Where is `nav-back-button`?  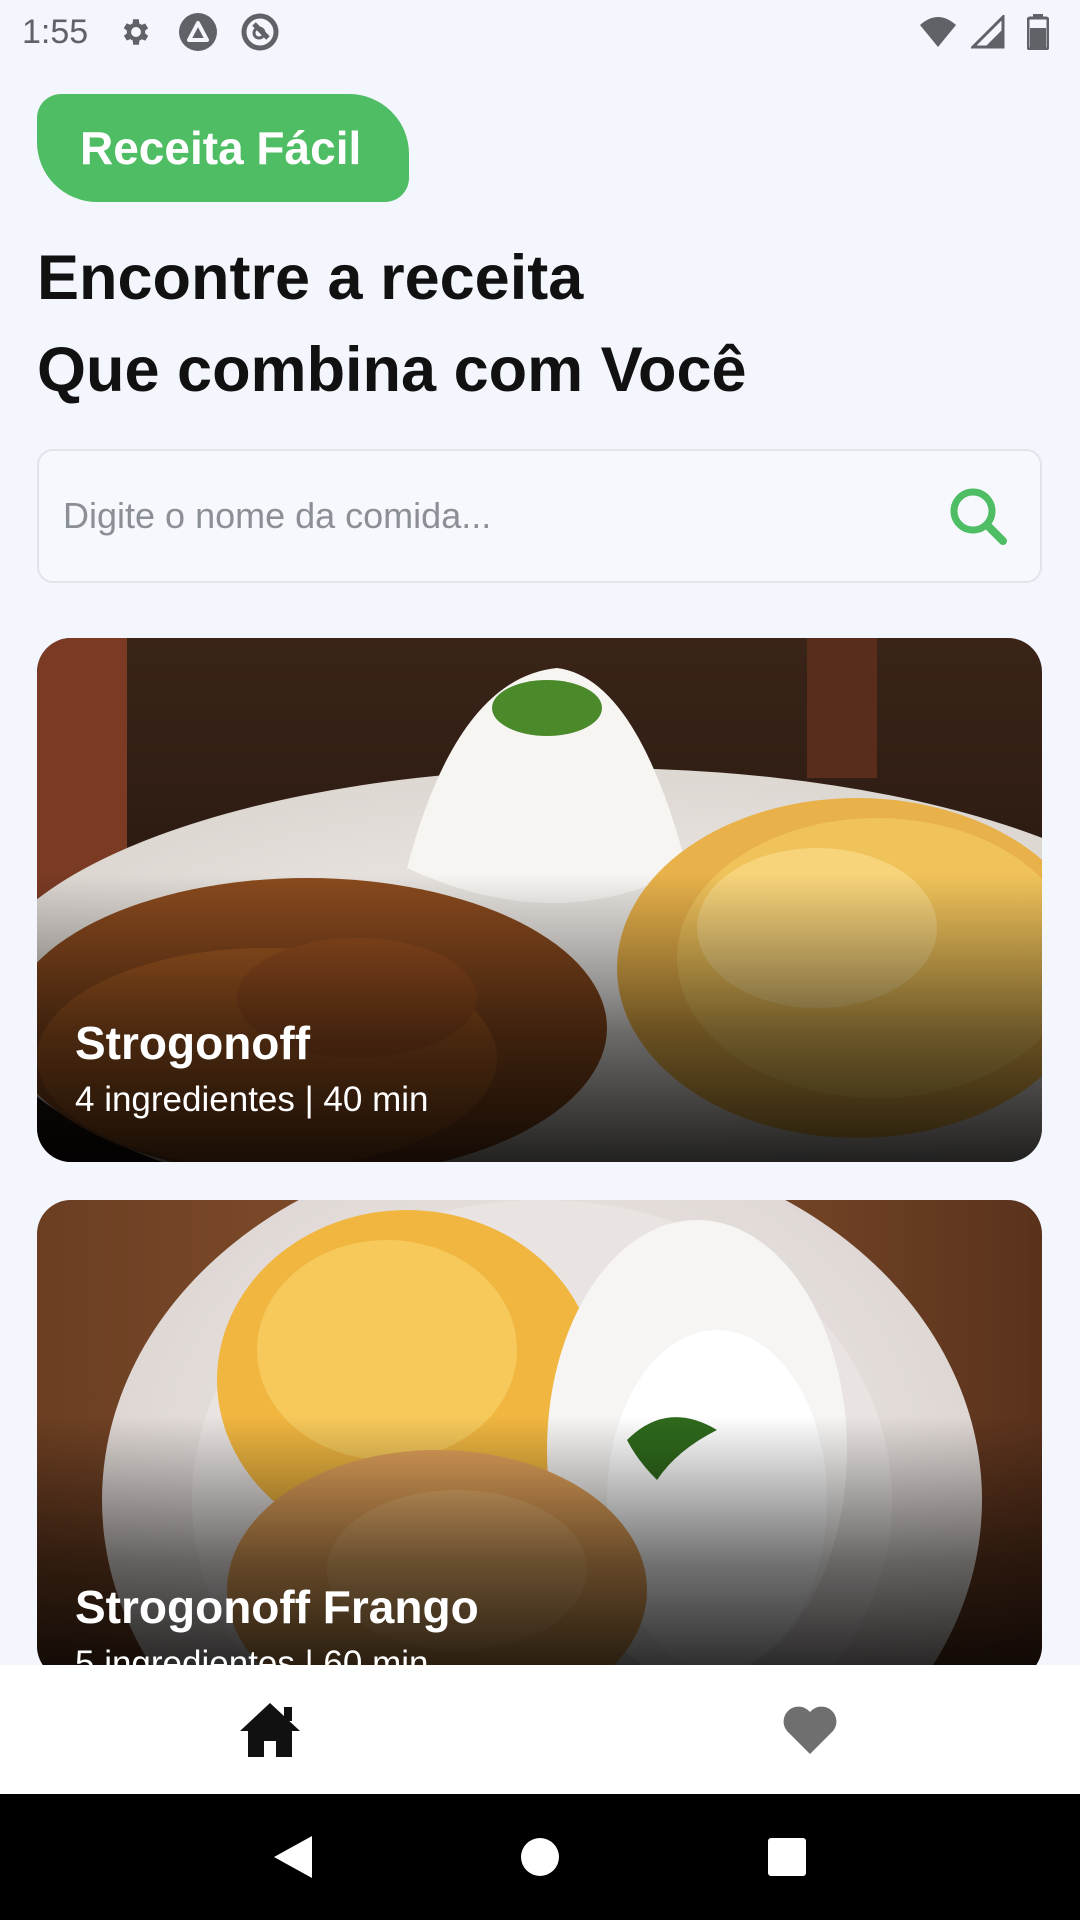 nav-back-button is located at coordinates (293, 1857).